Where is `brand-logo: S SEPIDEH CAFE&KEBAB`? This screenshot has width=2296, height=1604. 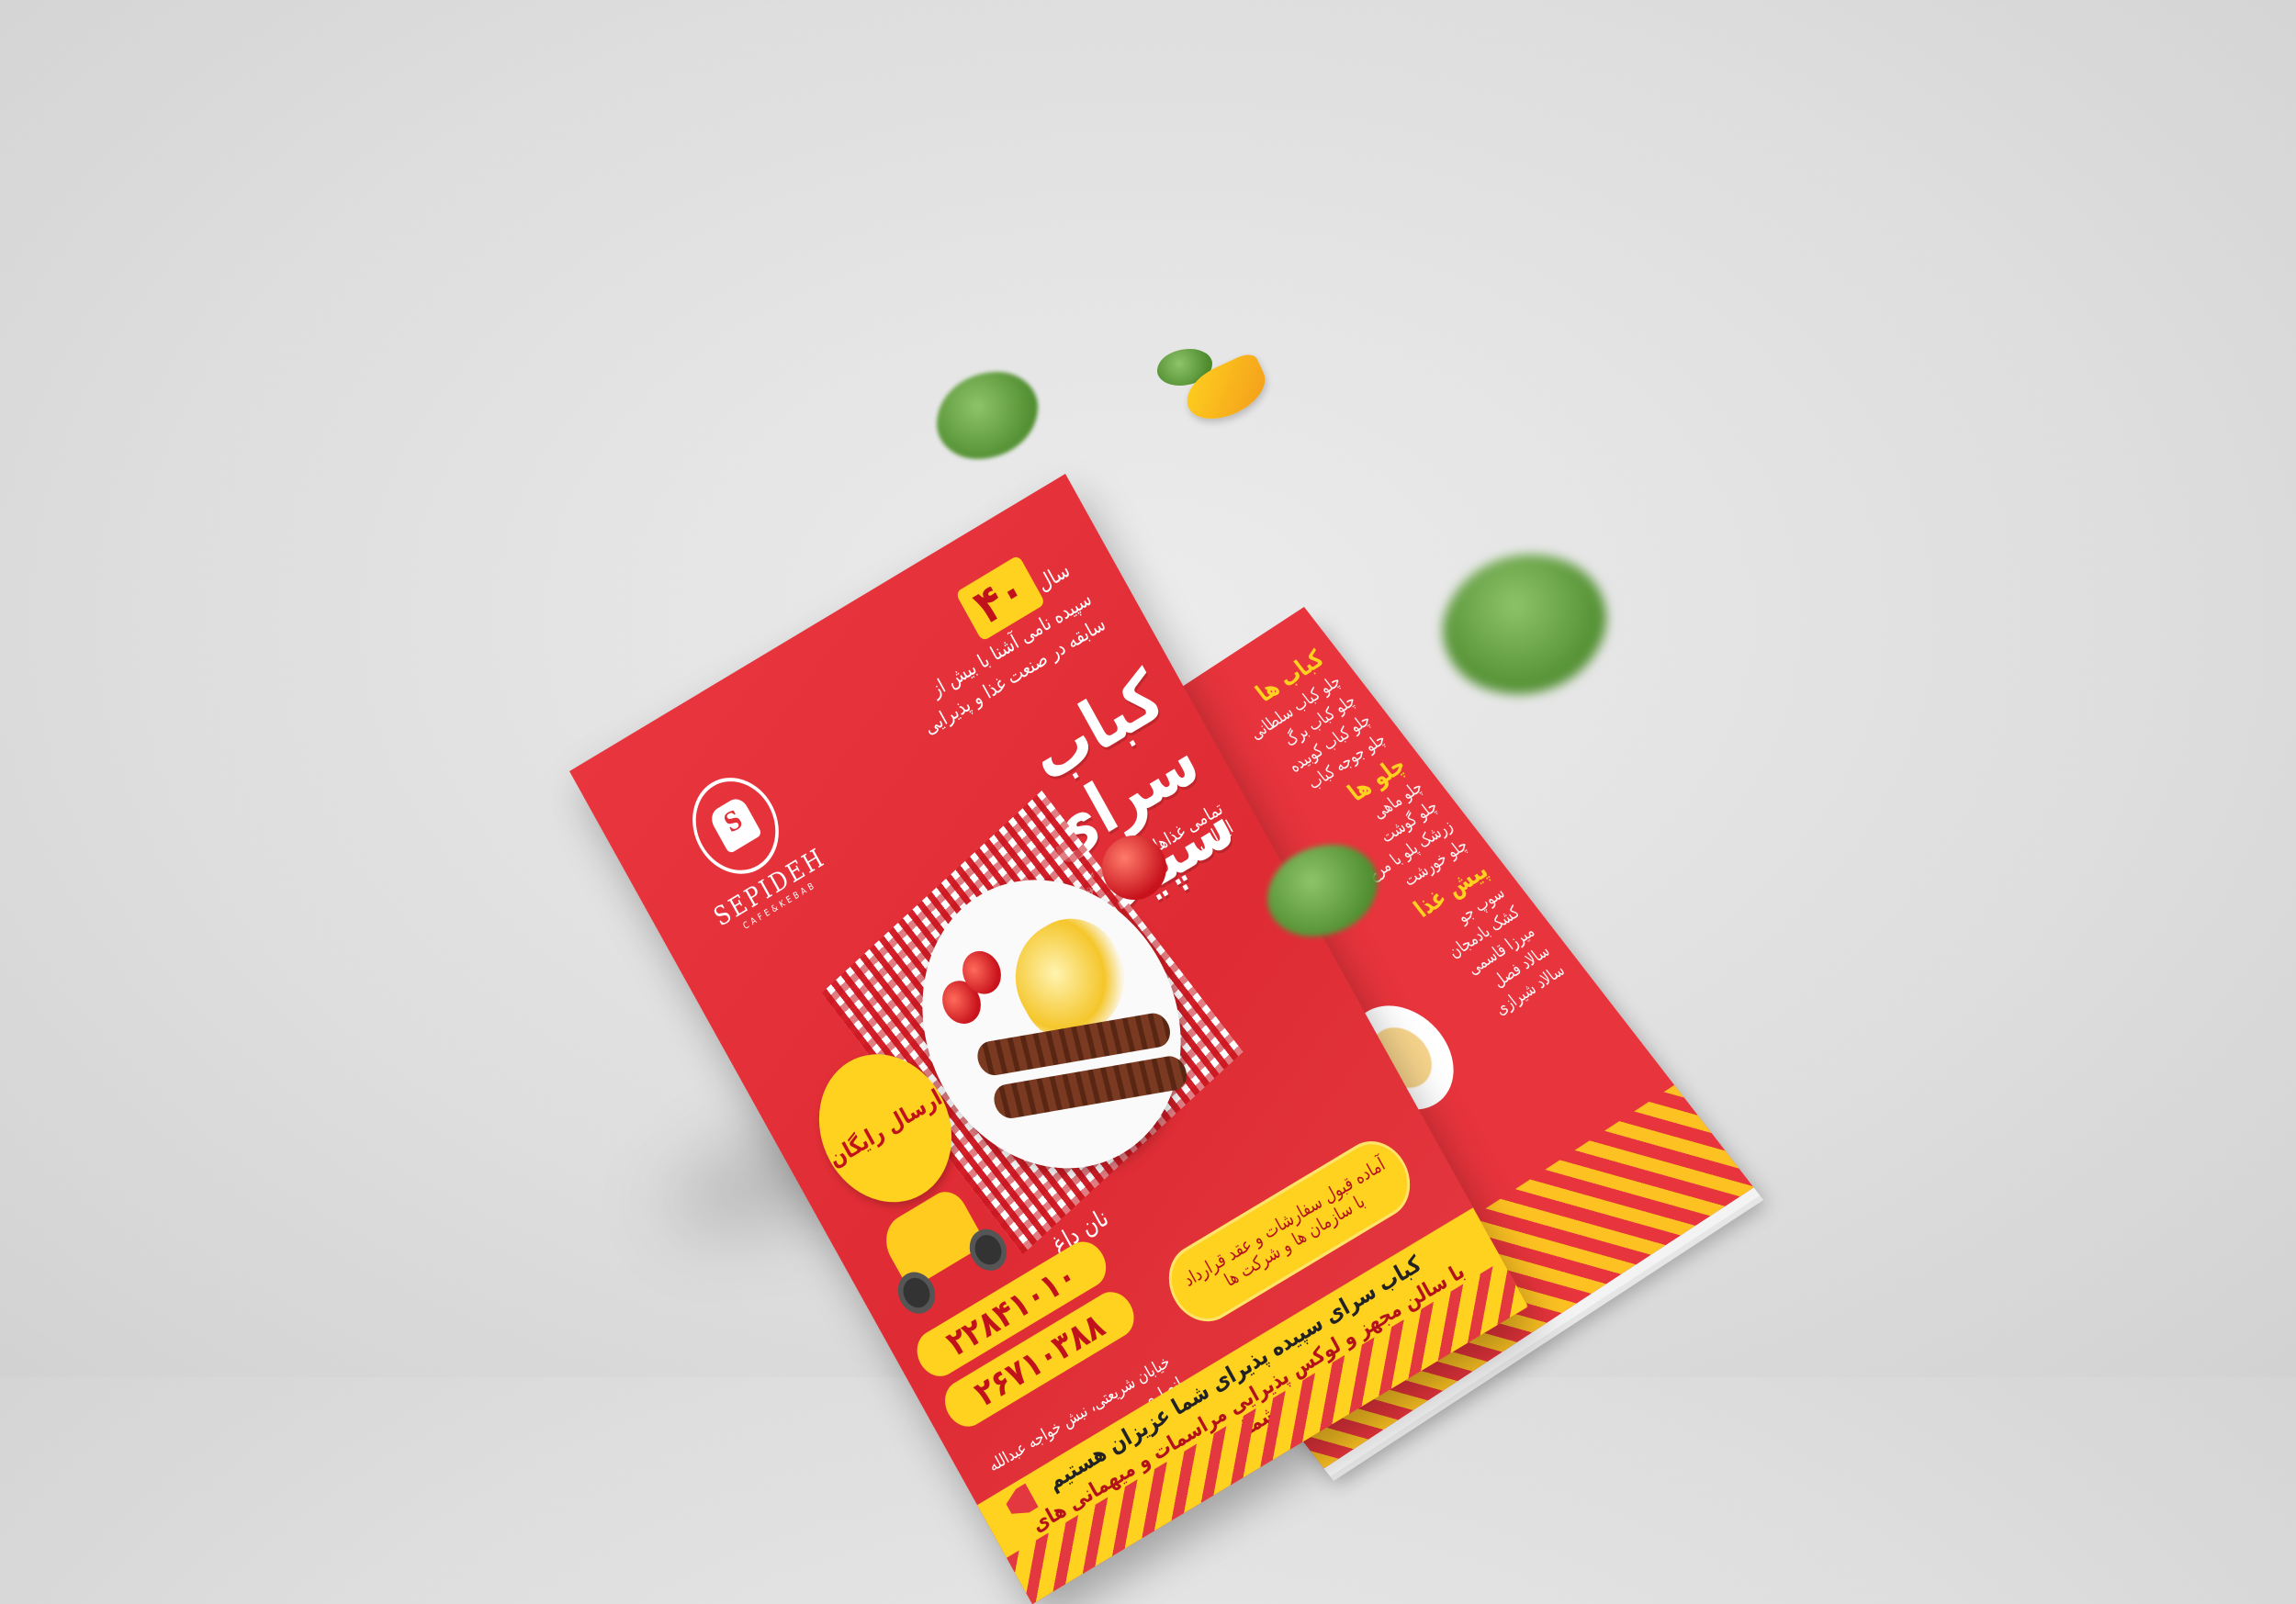 brand-logo: S SEPIDEH CAFE&KEBAB is located at coordinates (747, 846).